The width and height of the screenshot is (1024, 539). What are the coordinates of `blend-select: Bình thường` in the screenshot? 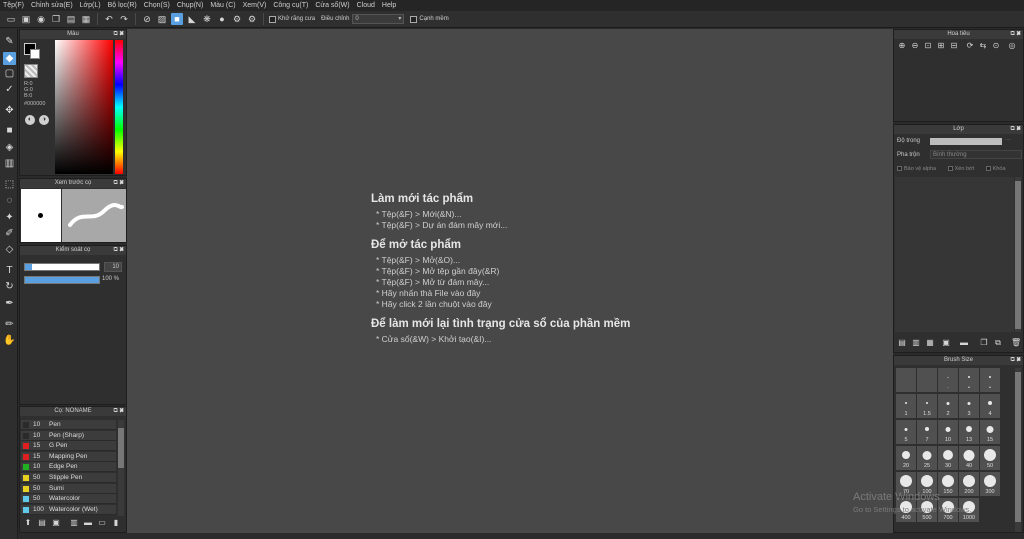 It's located at (976, 154).